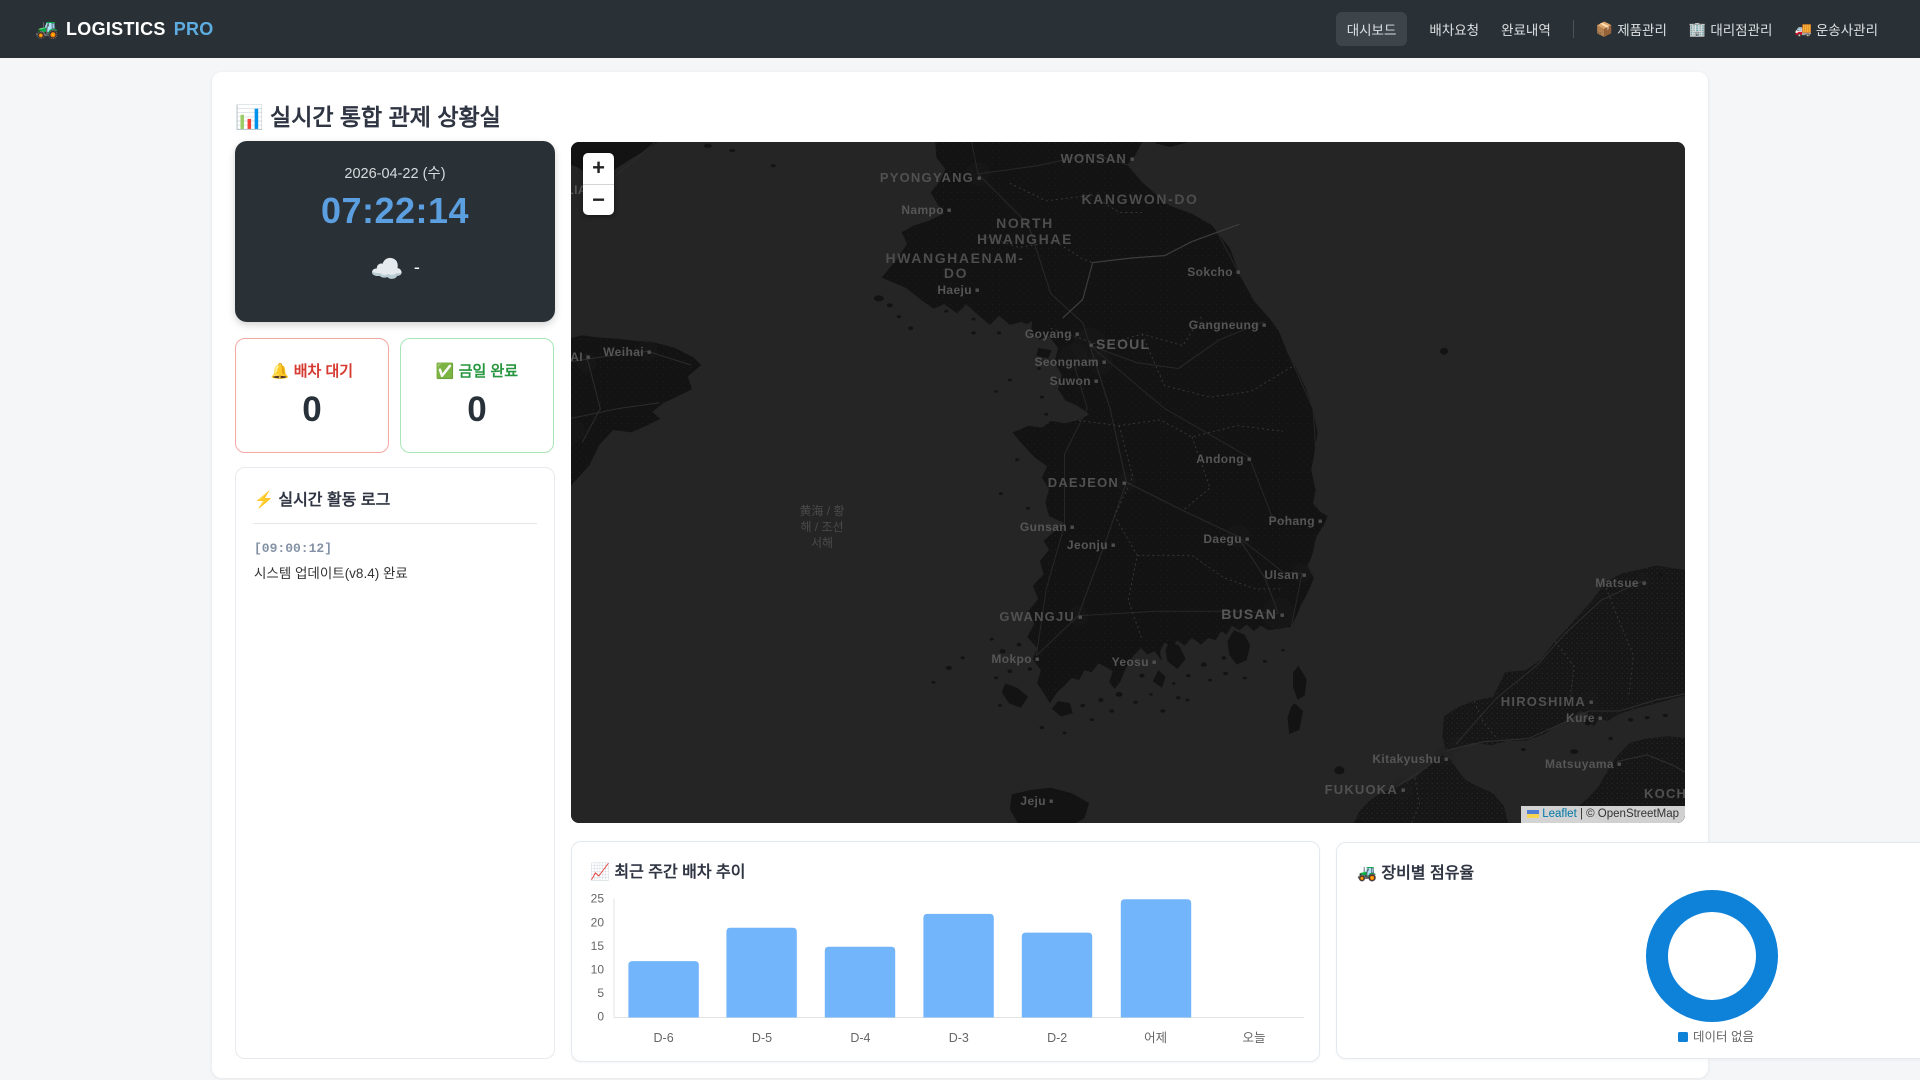 Image resolution: width=1920 pixels, height=1080 pixels. What do you see at coordinates (1281, 575) in the screenshot?
I see `svg-text: Ulsan` at bounding box center [1281, 575].